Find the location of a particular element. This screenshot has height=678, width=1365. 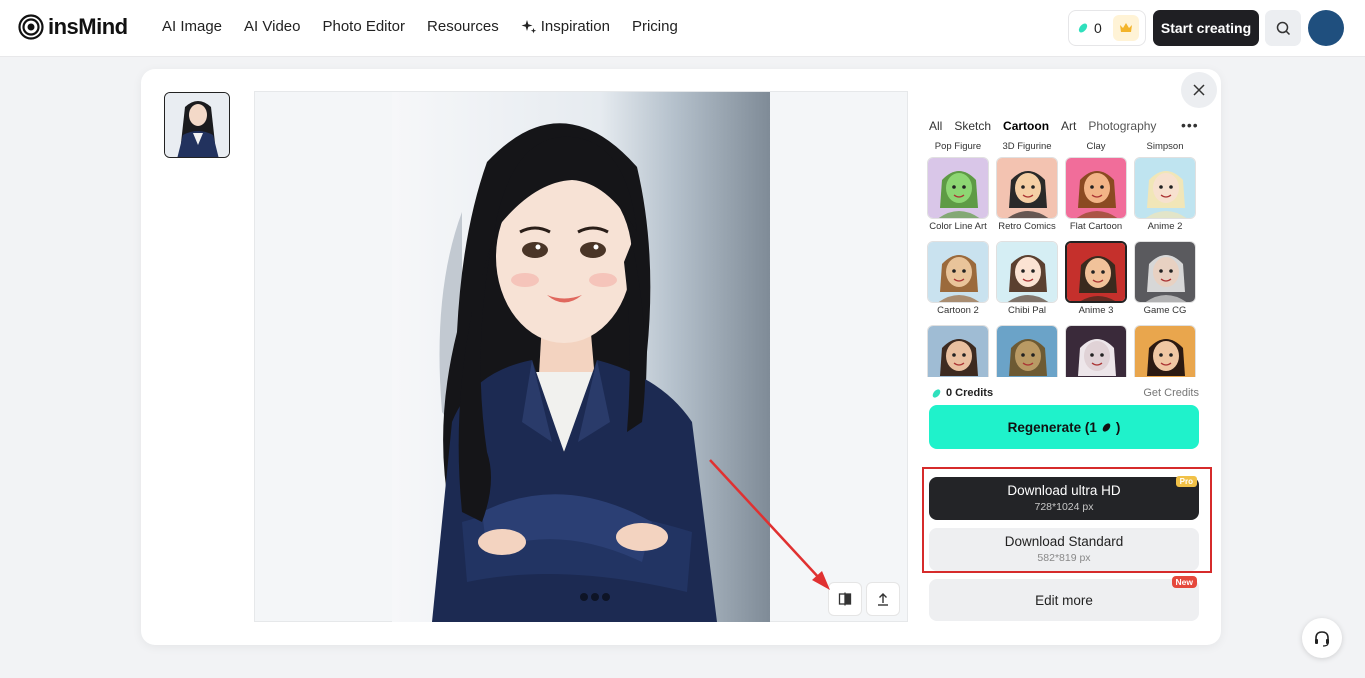

nav-ai-video: AI Video is located at coordinates (272, 26).